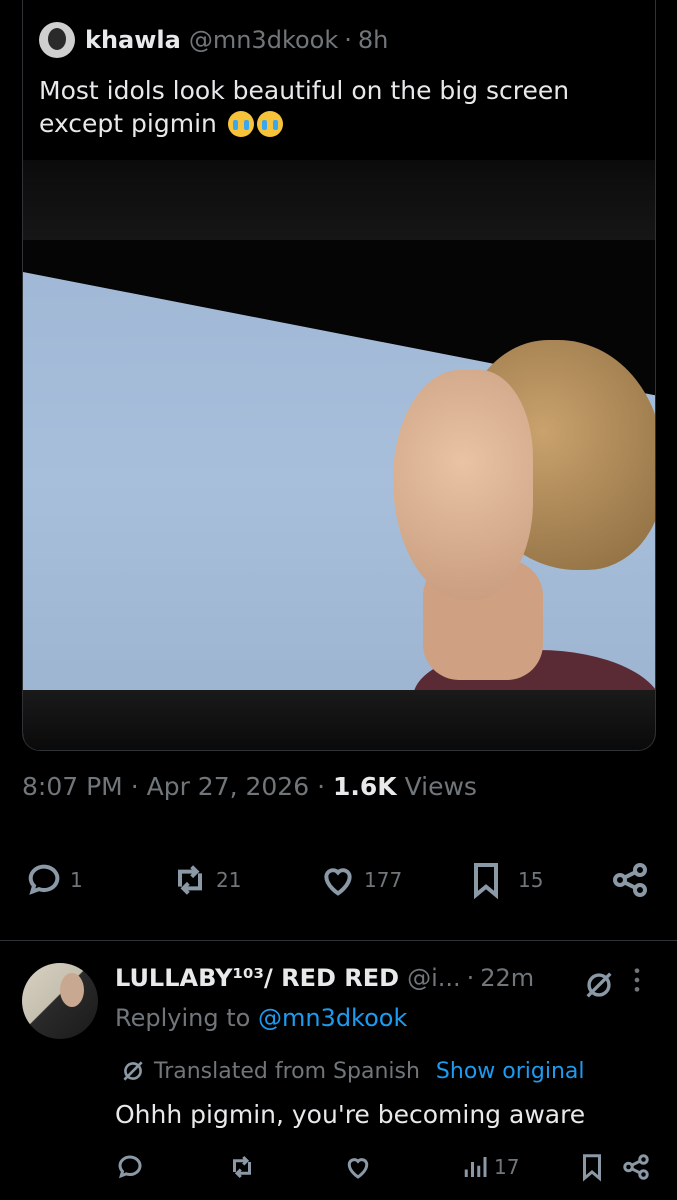  I want to click on show-original-link: Show original, so click(510, 1071).